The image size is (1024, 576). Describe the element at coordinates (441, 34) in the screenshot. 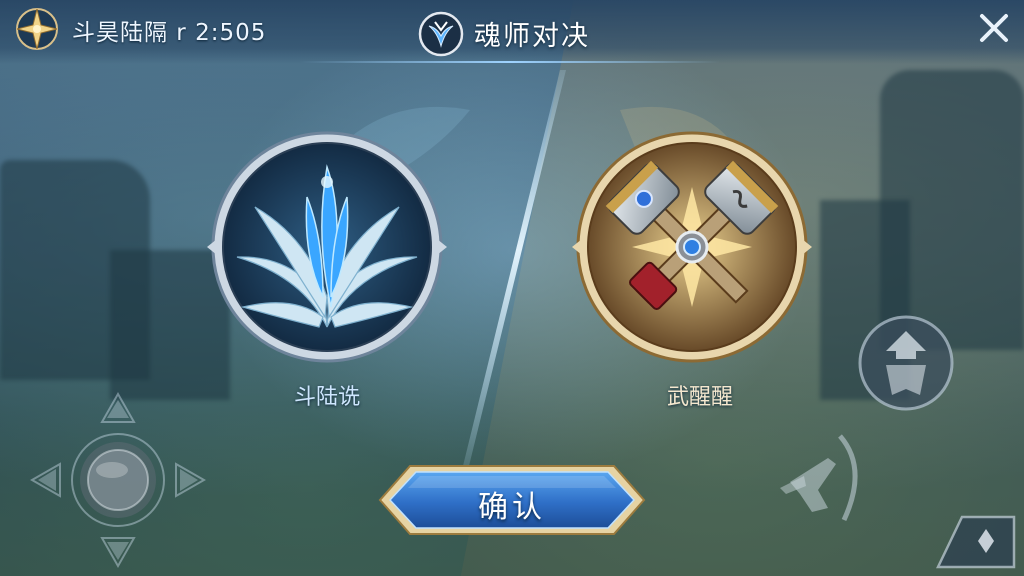

I see `wing-crest-icon` at that location.